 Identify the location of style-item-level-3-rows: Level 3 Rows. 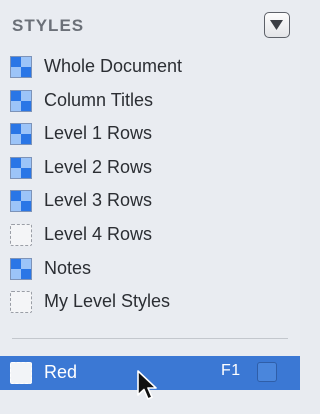
(150, 201).